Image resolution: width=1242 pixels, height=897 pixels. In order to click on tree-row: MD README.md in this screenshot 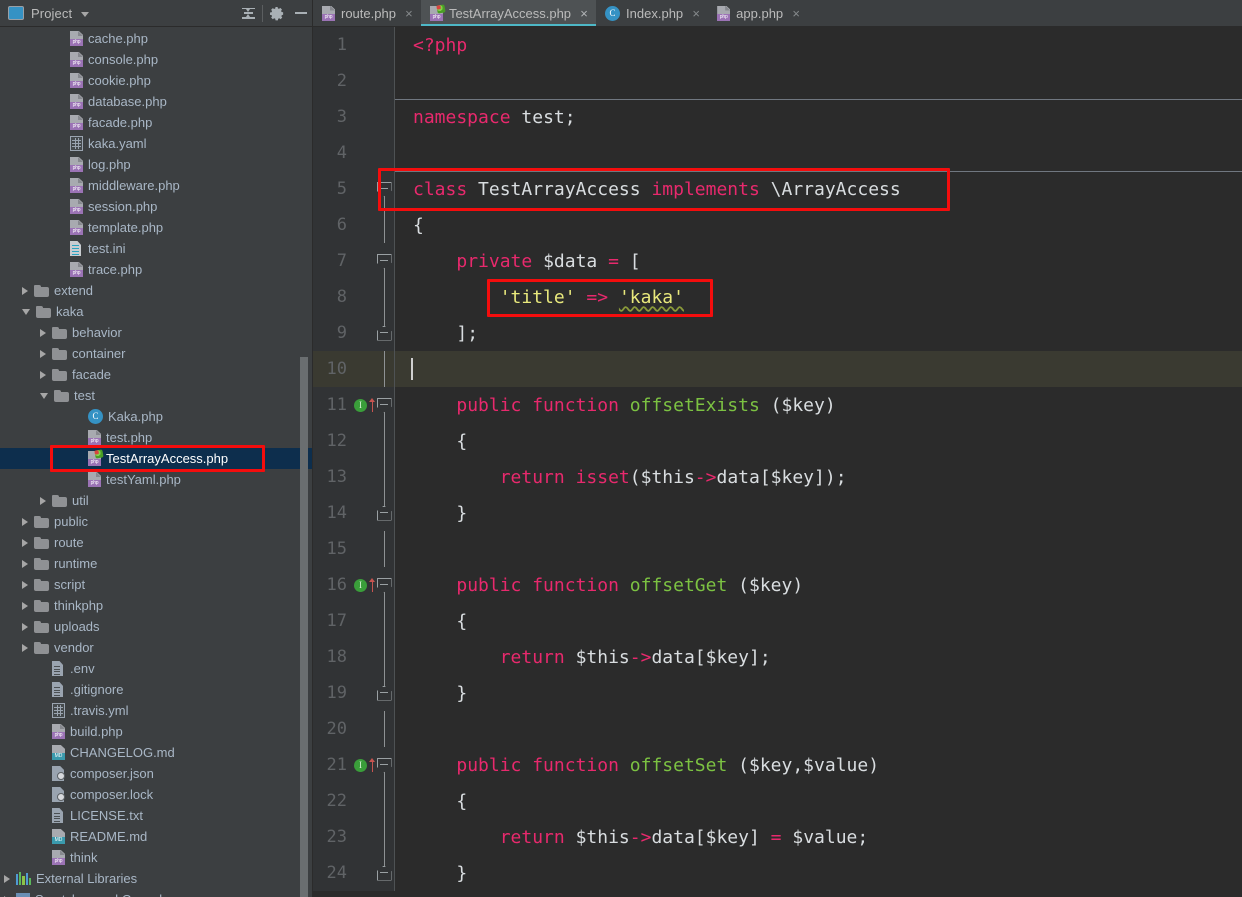, I will do `click(156, 836)`.